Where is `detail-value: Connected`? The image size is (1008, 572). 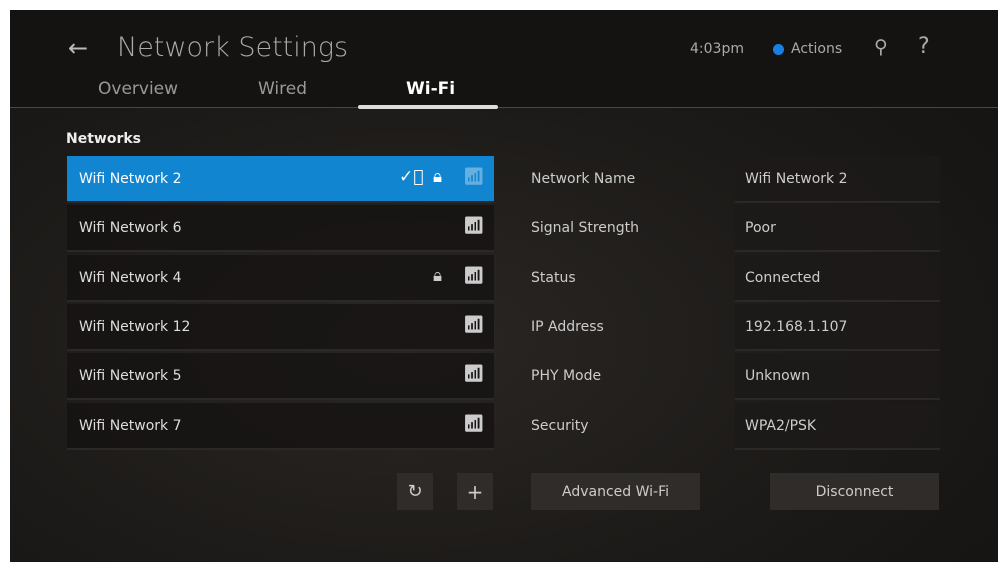
detail-value: Connected is located at coordinates (783, 277).